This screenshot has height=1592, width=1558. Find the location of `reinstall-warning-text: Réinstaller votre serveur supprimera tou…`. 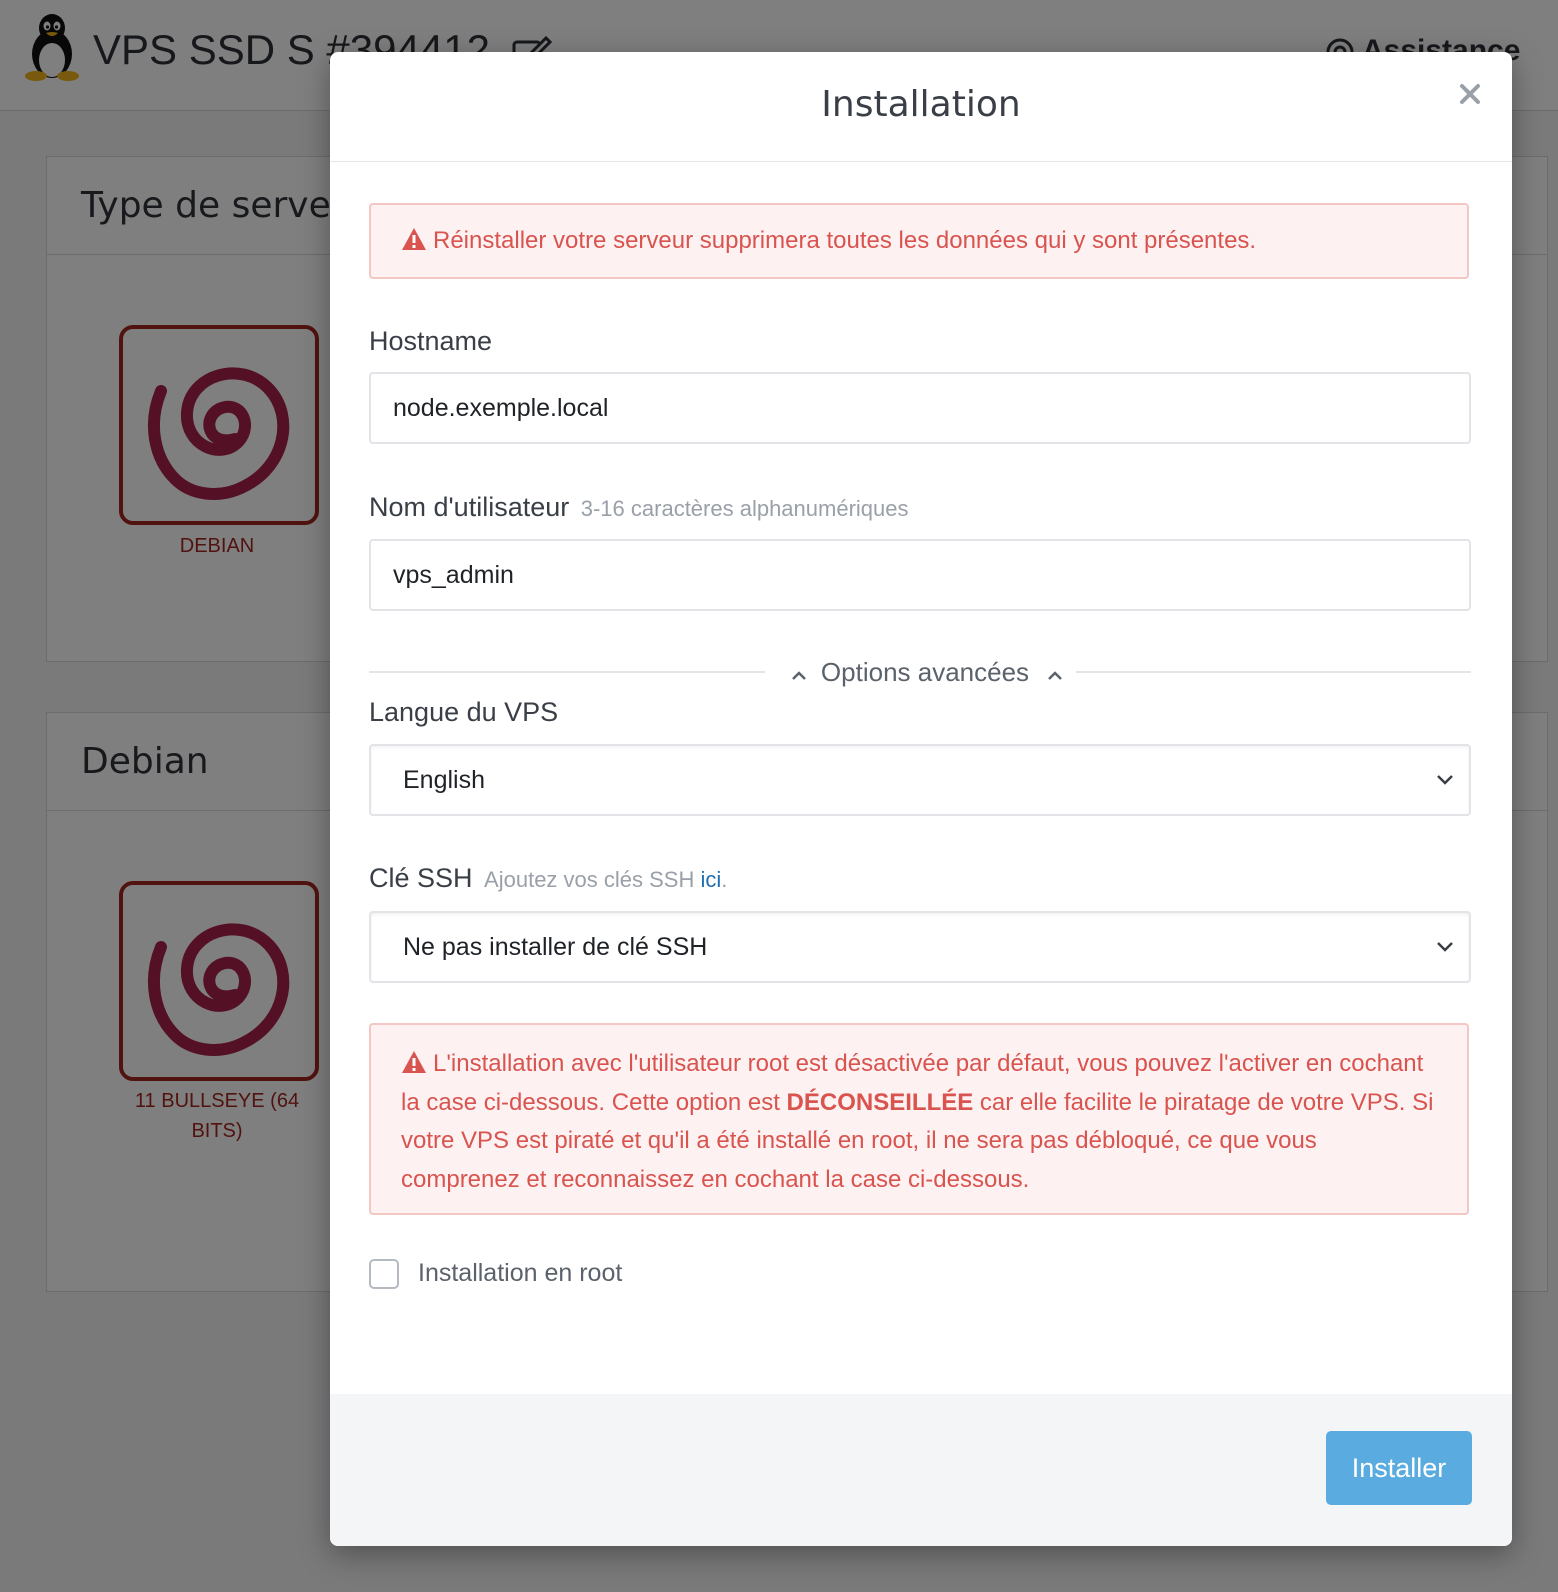

reinstall-warning-text: Réinstaller votre serveur supprimera tou… is located at coordinates (845, 240).